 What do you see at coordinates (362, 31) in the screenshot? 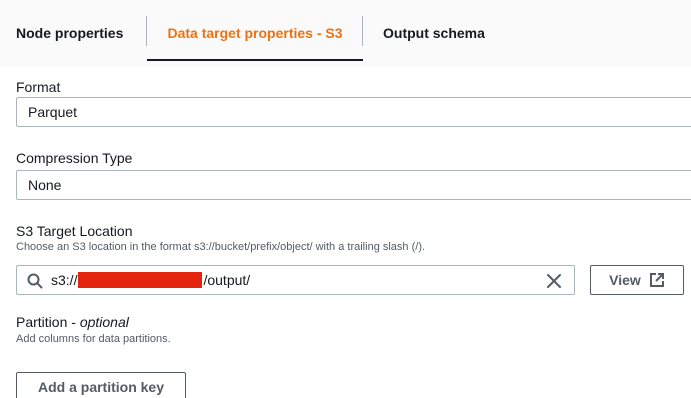
I see `tab-divider` at bounding box center [362, 31].